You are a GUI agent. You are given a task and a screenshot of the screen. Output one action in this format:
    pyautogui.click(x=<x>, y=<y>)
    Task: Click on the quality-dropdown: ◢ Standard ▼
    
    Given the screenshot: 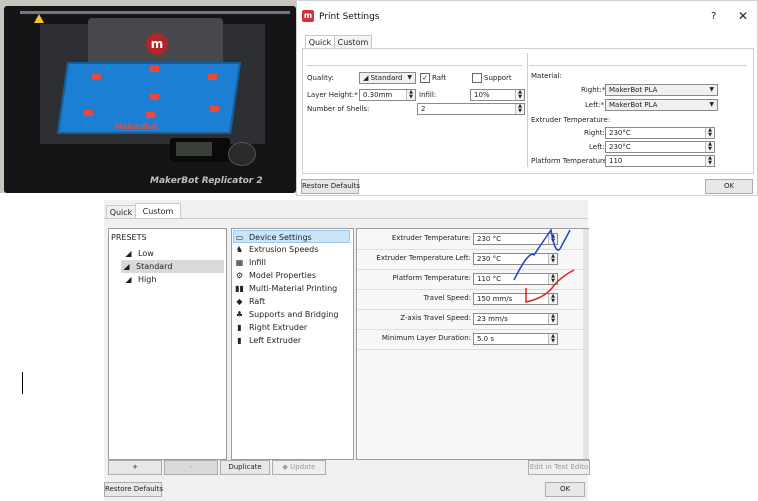 What is the action you would take?
    pyautogui.click(x=387, y=78)
    